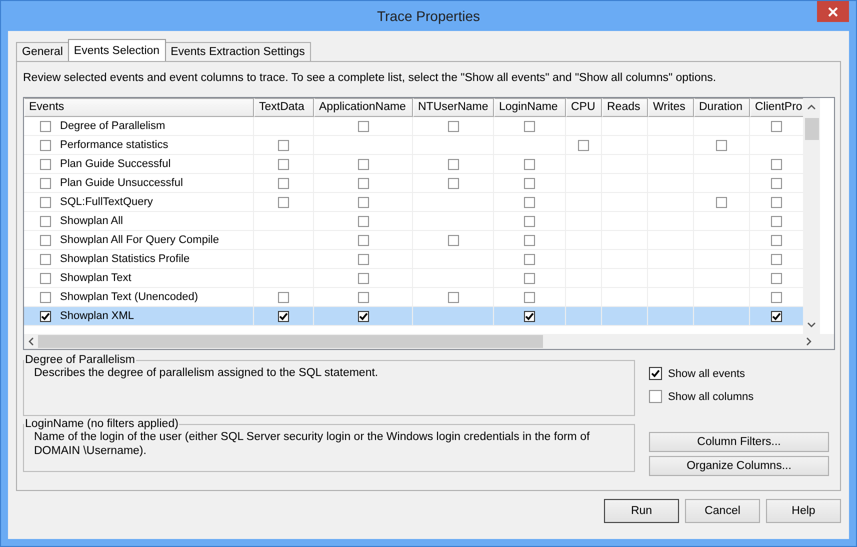  I want to click on column-header: ClientPro, so click(776, 107).